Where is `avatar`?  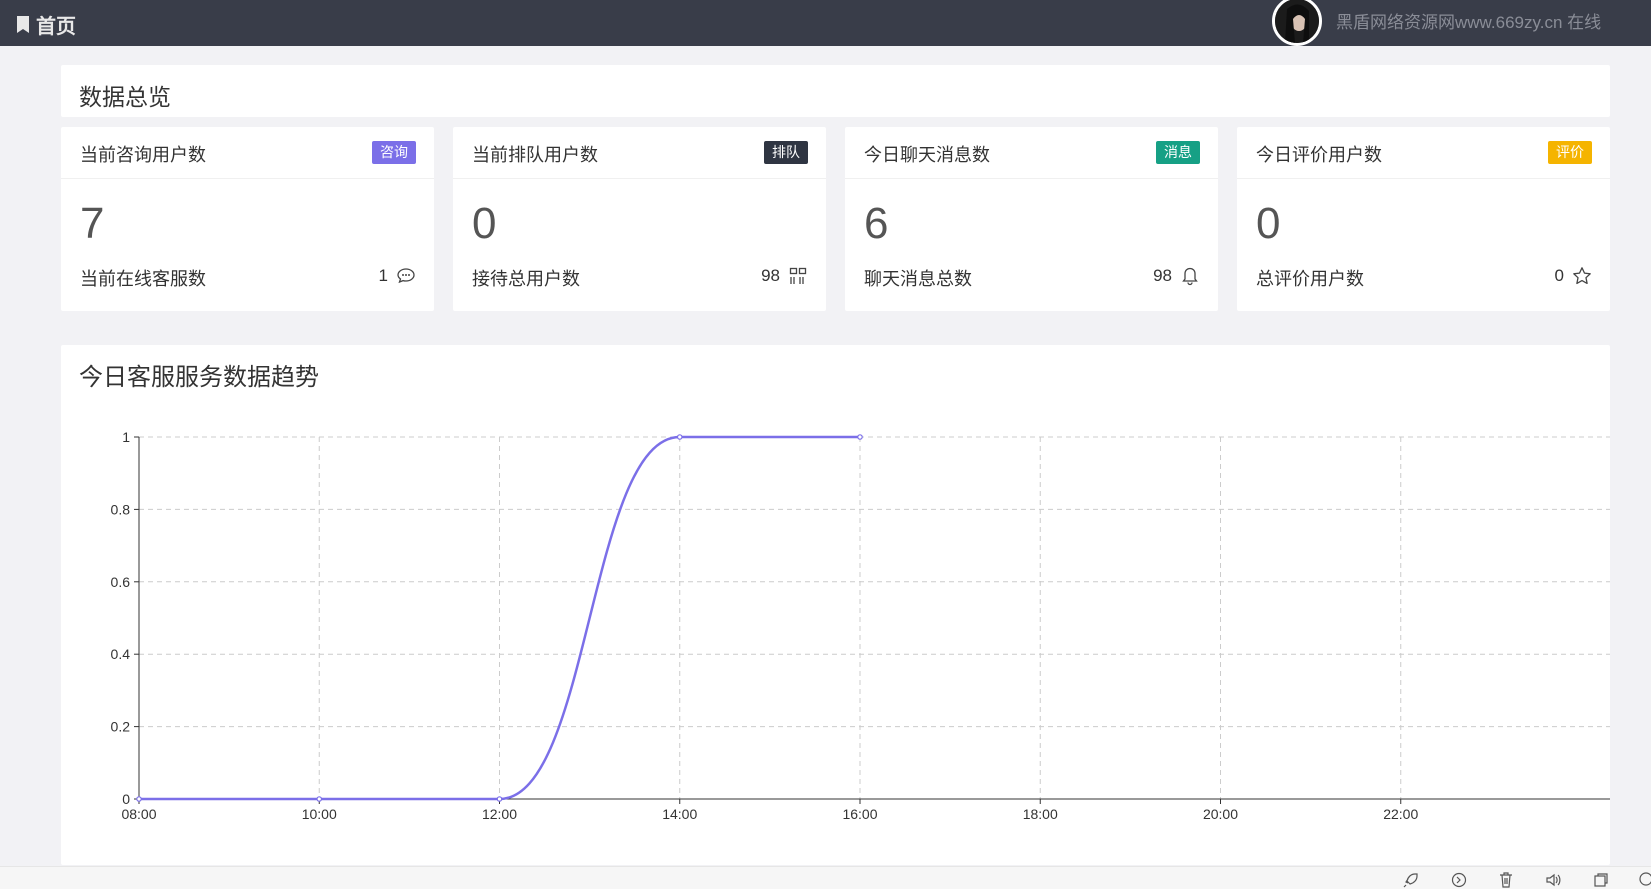
avatar is located at coordinates (1297, 23).